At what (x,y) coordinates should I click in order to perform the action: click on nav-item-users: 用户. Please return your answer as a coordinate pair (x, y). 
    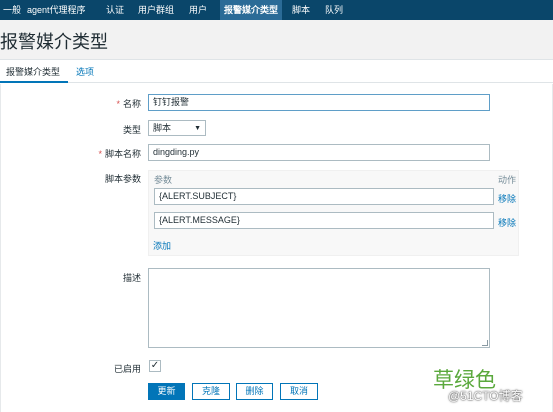
    Looking at the image, I should click on (198, 10).